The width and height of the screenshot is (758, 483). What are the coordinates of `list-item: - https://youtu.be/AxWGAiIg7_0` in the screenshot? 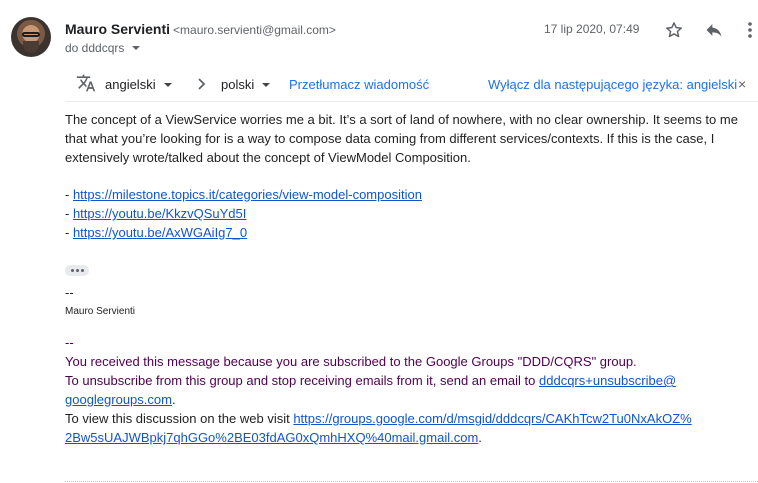 It's located at (243, 232).